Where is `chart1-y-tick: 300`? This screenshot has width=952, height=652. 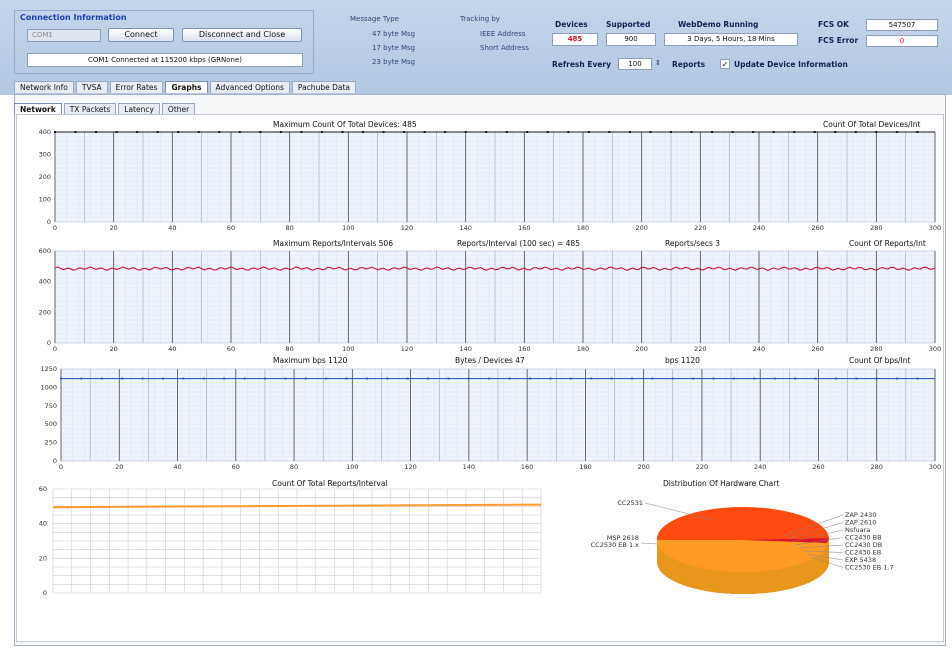 chart1-y-tick: 300 is located at coordinates (45, 155).